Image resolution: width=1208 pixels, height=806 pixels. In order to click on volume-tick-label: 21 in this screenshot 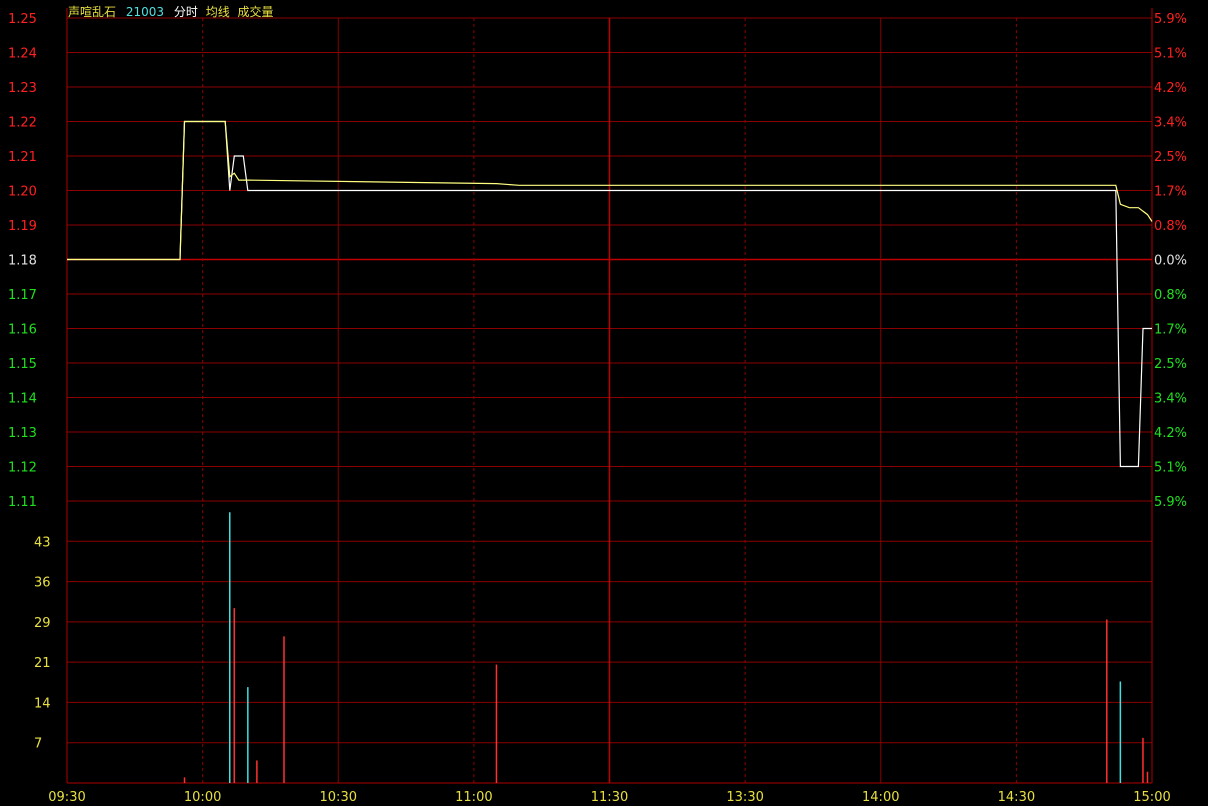, I will do `click(42, 663)`.